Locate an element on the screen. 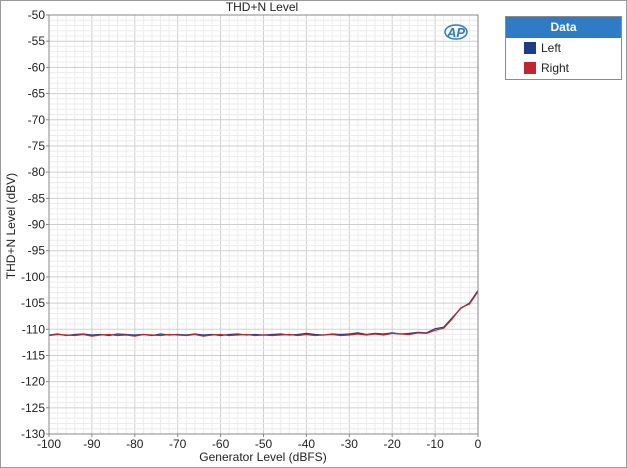 The width and height of the screenshot is (627, 468). x-tick-label: -20 is located at coordinates (393, 444).